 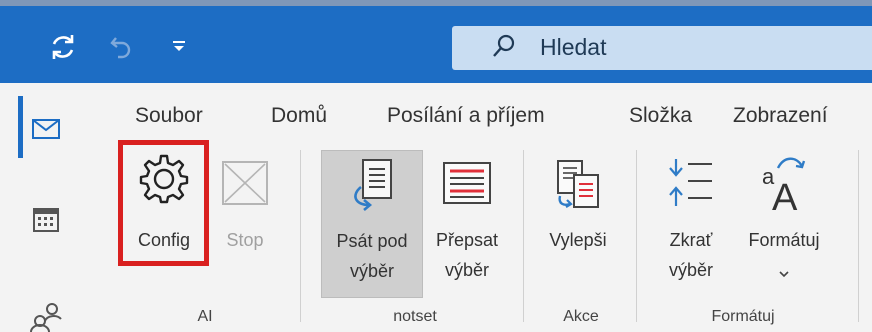 I want to click on tab-posilani: Posílání a příjem, so click(x=466, y=116).